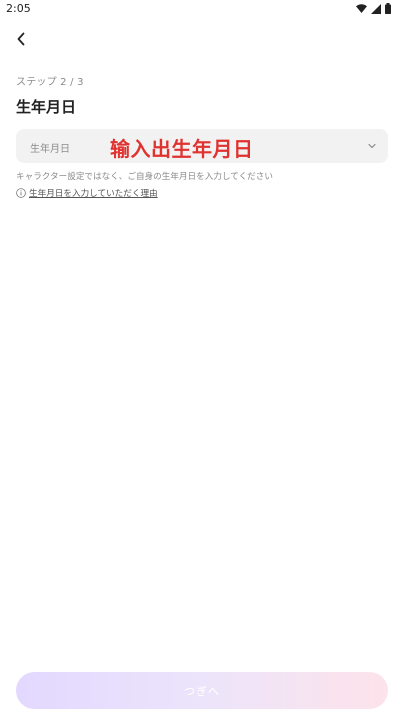 The width and height of the screenshot is (403, 720). I want to click on next-button-label: つぎへ, so click(202, 691).